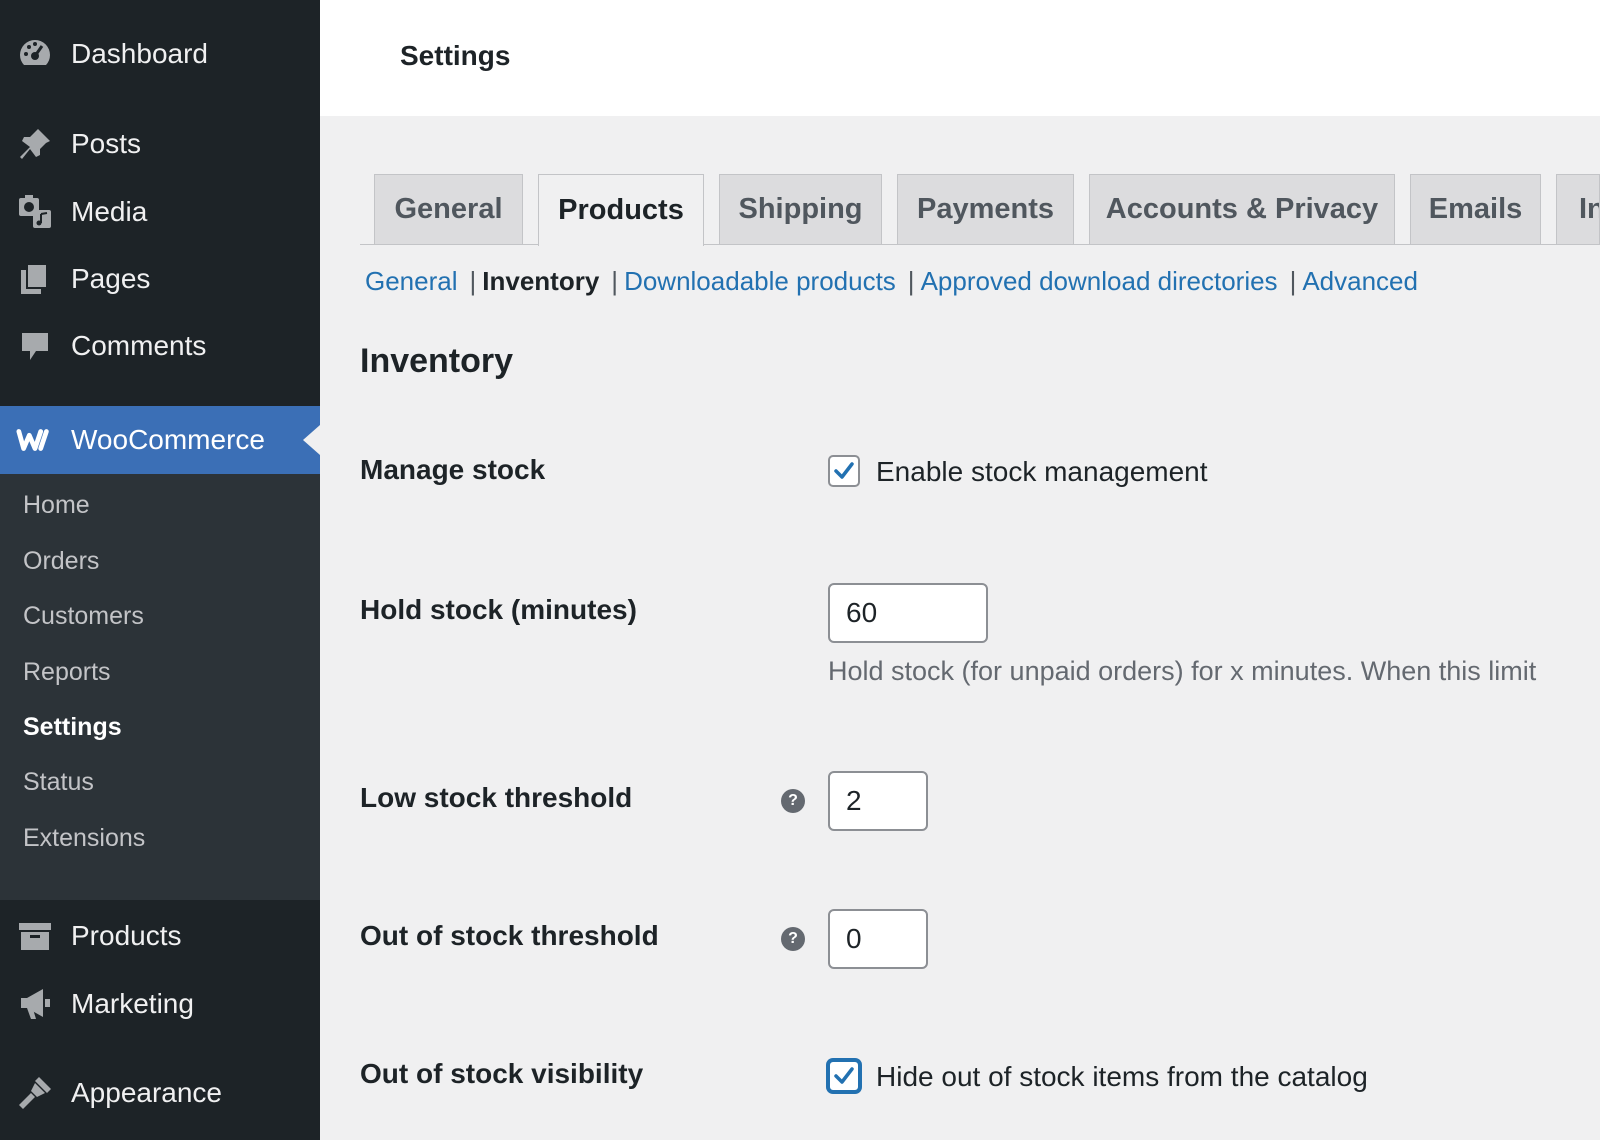 The width and height of the screenshot is (1600, 1140). What do you see at coordinates (147, 1092) in the screenshot?
I see `sidebar-item-label: Appearance` at bounding box center [147, 1092].